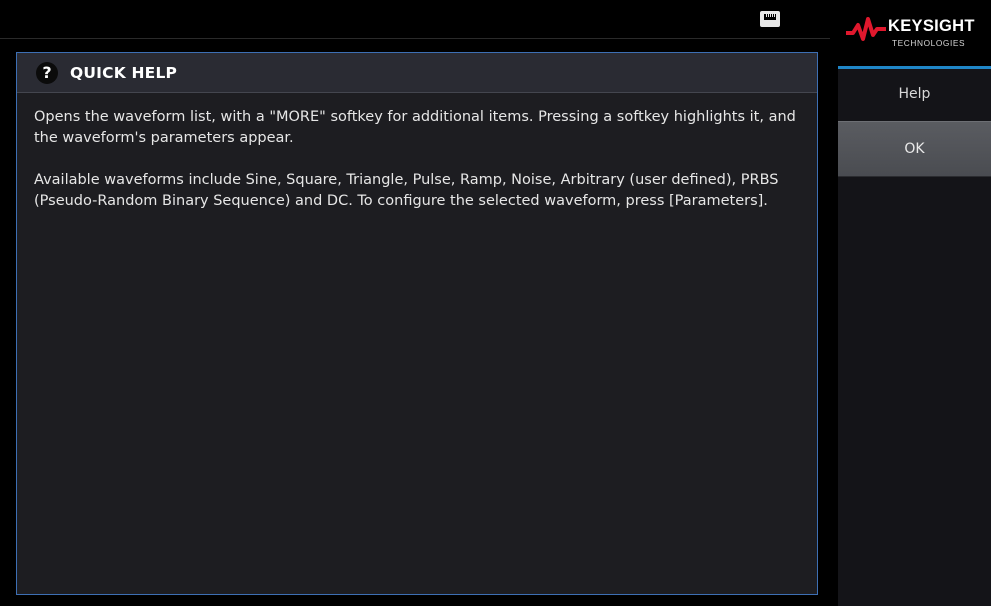 The height and width of the screenshot is (606, 991). I want to click on question-icon: ?, so click(47, 72).